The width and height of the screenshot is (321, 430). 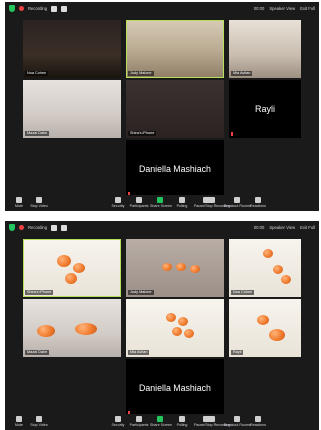 What do you see at coordinates (37, 133) in the screenshot?
I see `participant-name: Mazal Dahe` at bounding box center [37, 133].